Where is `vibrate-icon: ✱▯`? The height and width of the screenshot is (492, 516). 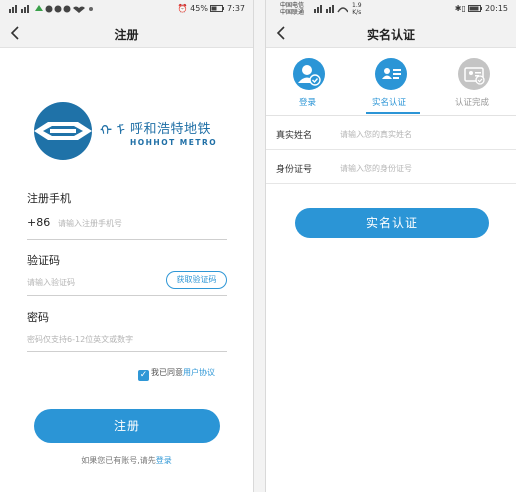
vibrate-icon: ✱▯ is located at coordinates (460, 8).